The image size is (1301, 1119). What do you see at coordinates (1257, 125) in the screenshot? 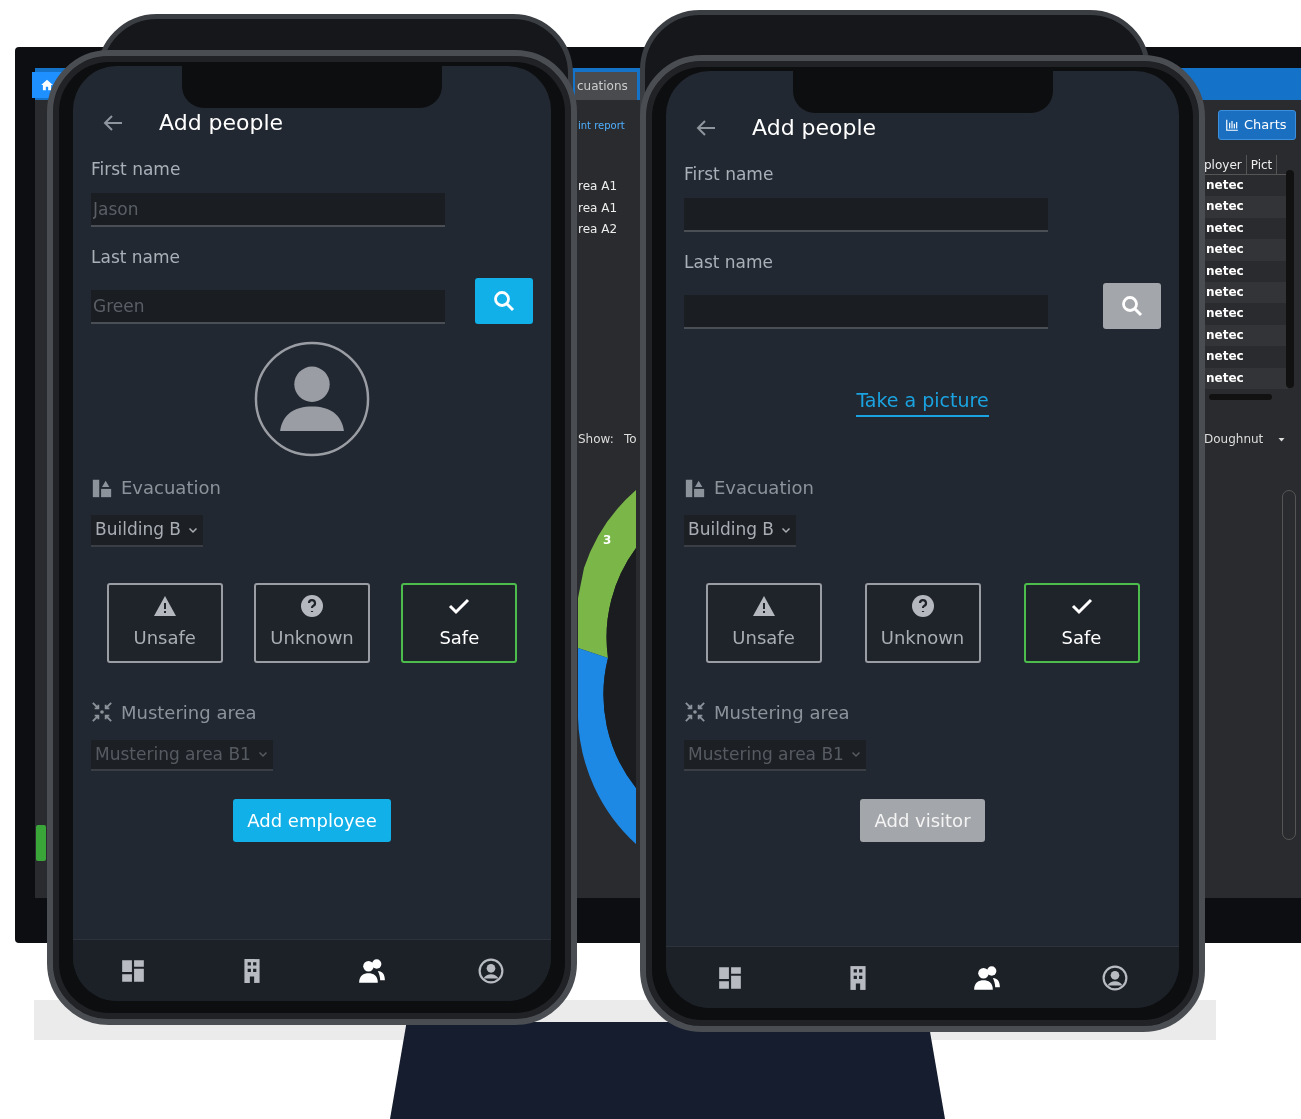
I see `charts-button: Charts` at bounding box center [1257, 125].